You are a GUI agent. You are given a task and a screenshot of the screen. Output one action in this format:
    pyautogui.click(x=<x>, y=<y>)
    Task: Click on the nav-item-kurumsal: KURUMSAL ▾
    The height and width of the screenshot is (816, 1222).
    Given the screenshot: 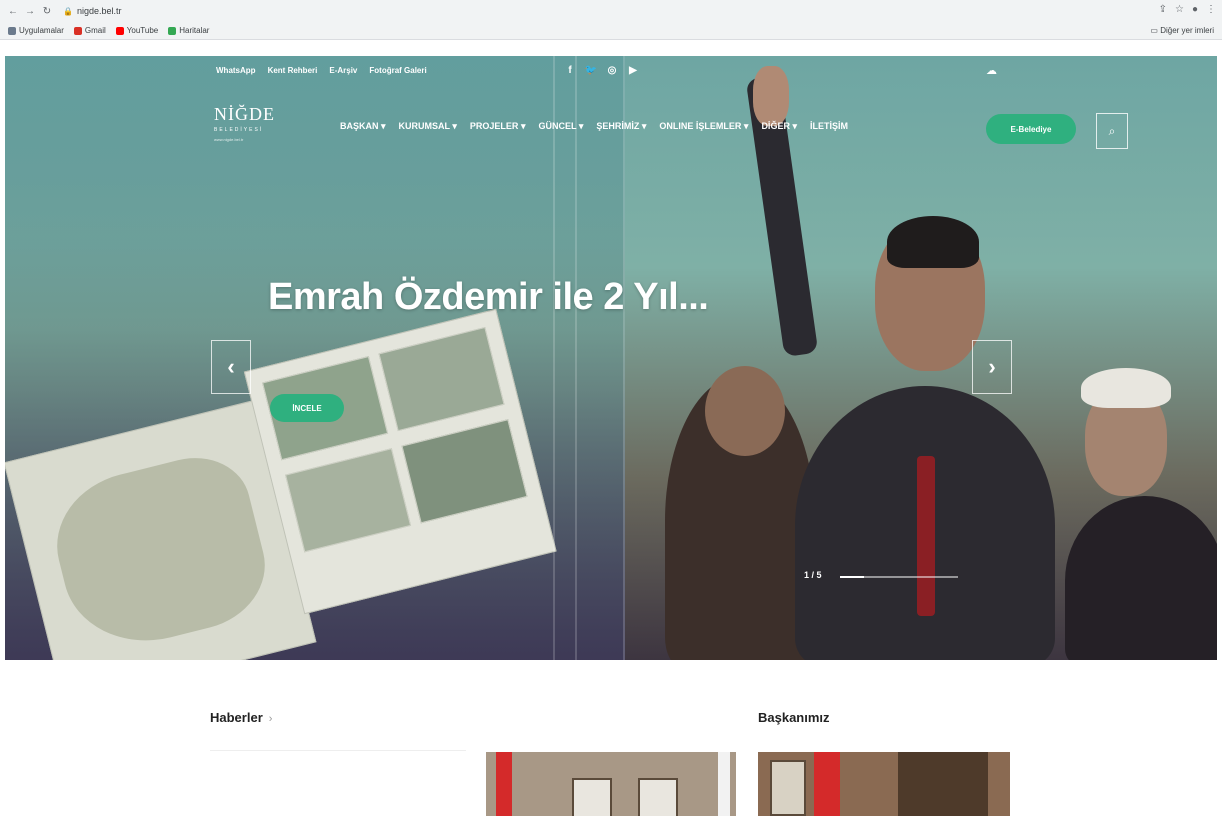 What is the action you would take?
    pyautogui.click(x=428, y=126)
    